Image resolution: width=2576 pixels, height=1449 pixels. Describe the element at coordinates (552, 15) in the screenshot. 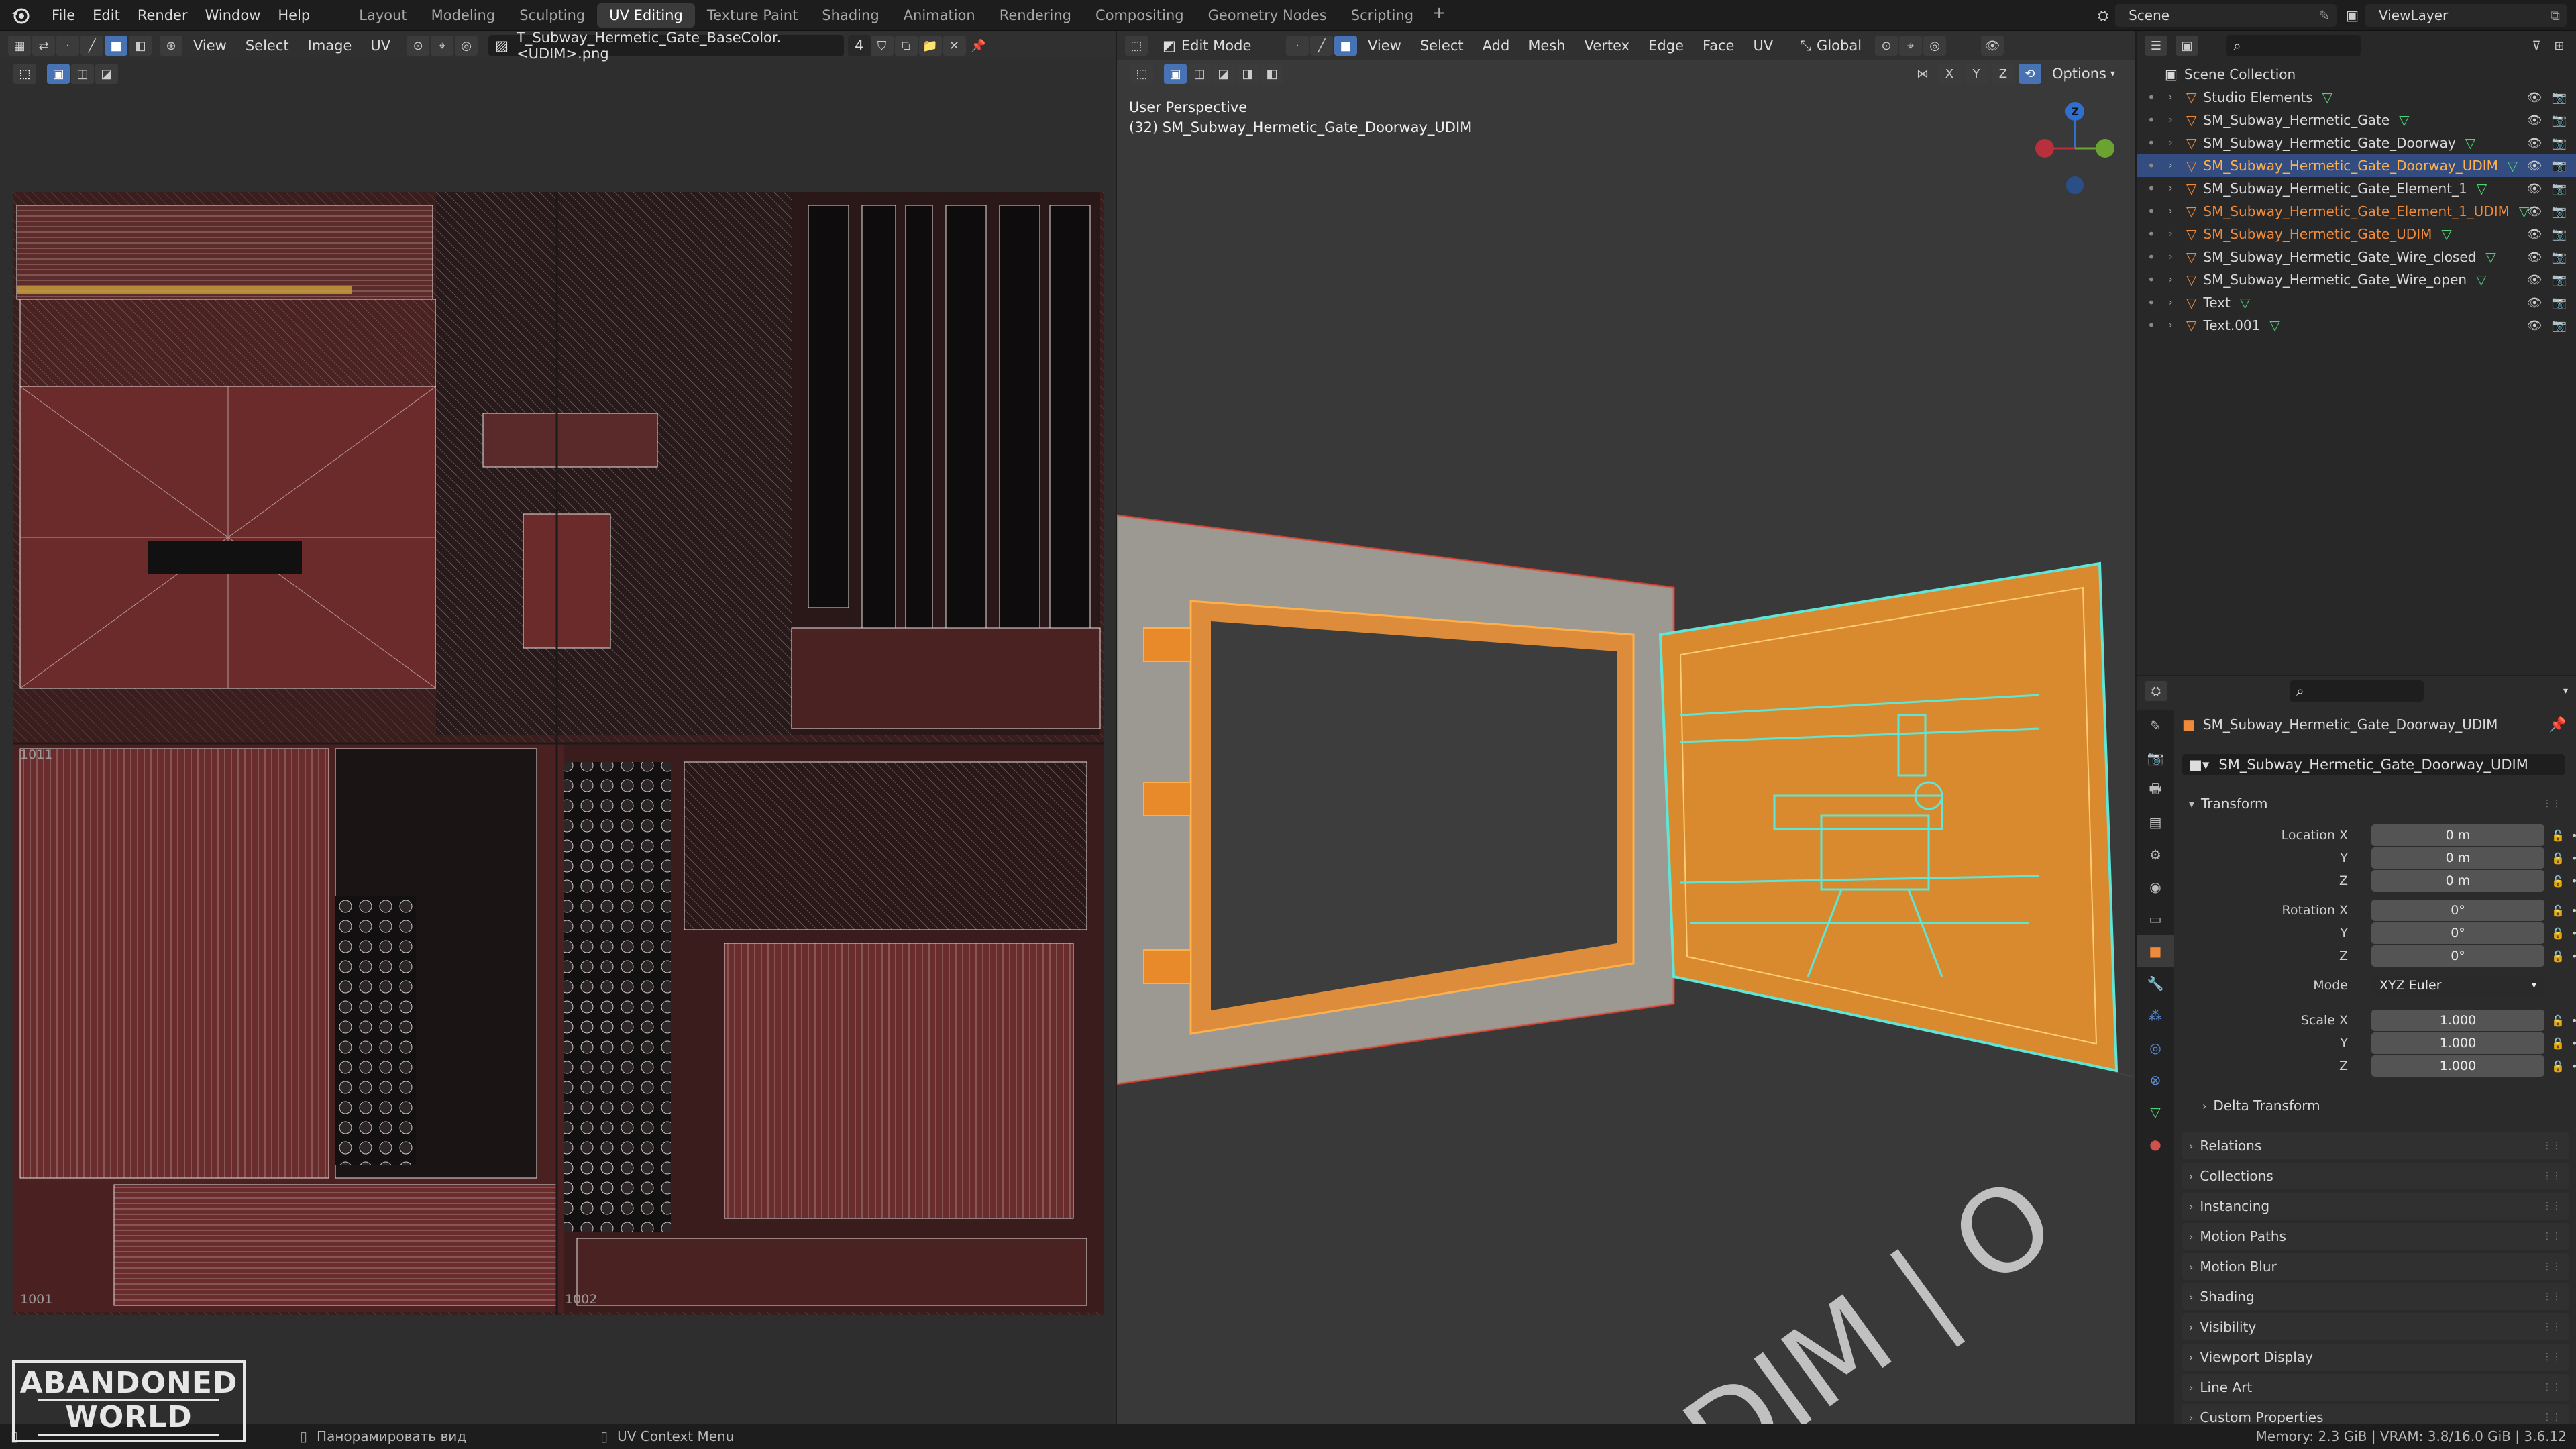

I see `tab-sculpting: Sculpting` at that location.